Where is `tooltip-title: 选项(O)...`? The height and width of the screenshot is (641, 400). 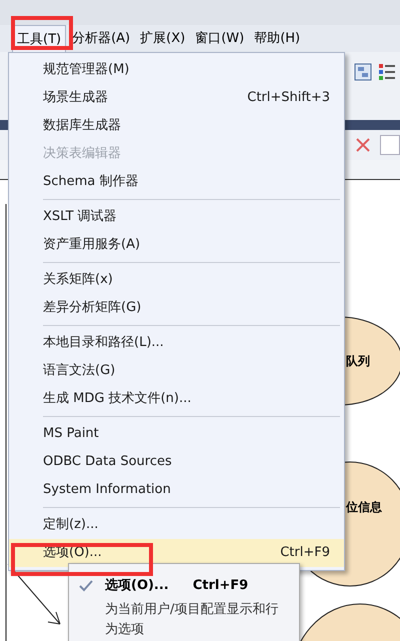 tooltip-title: 选项(O)... is located at coordinates (137, 586).